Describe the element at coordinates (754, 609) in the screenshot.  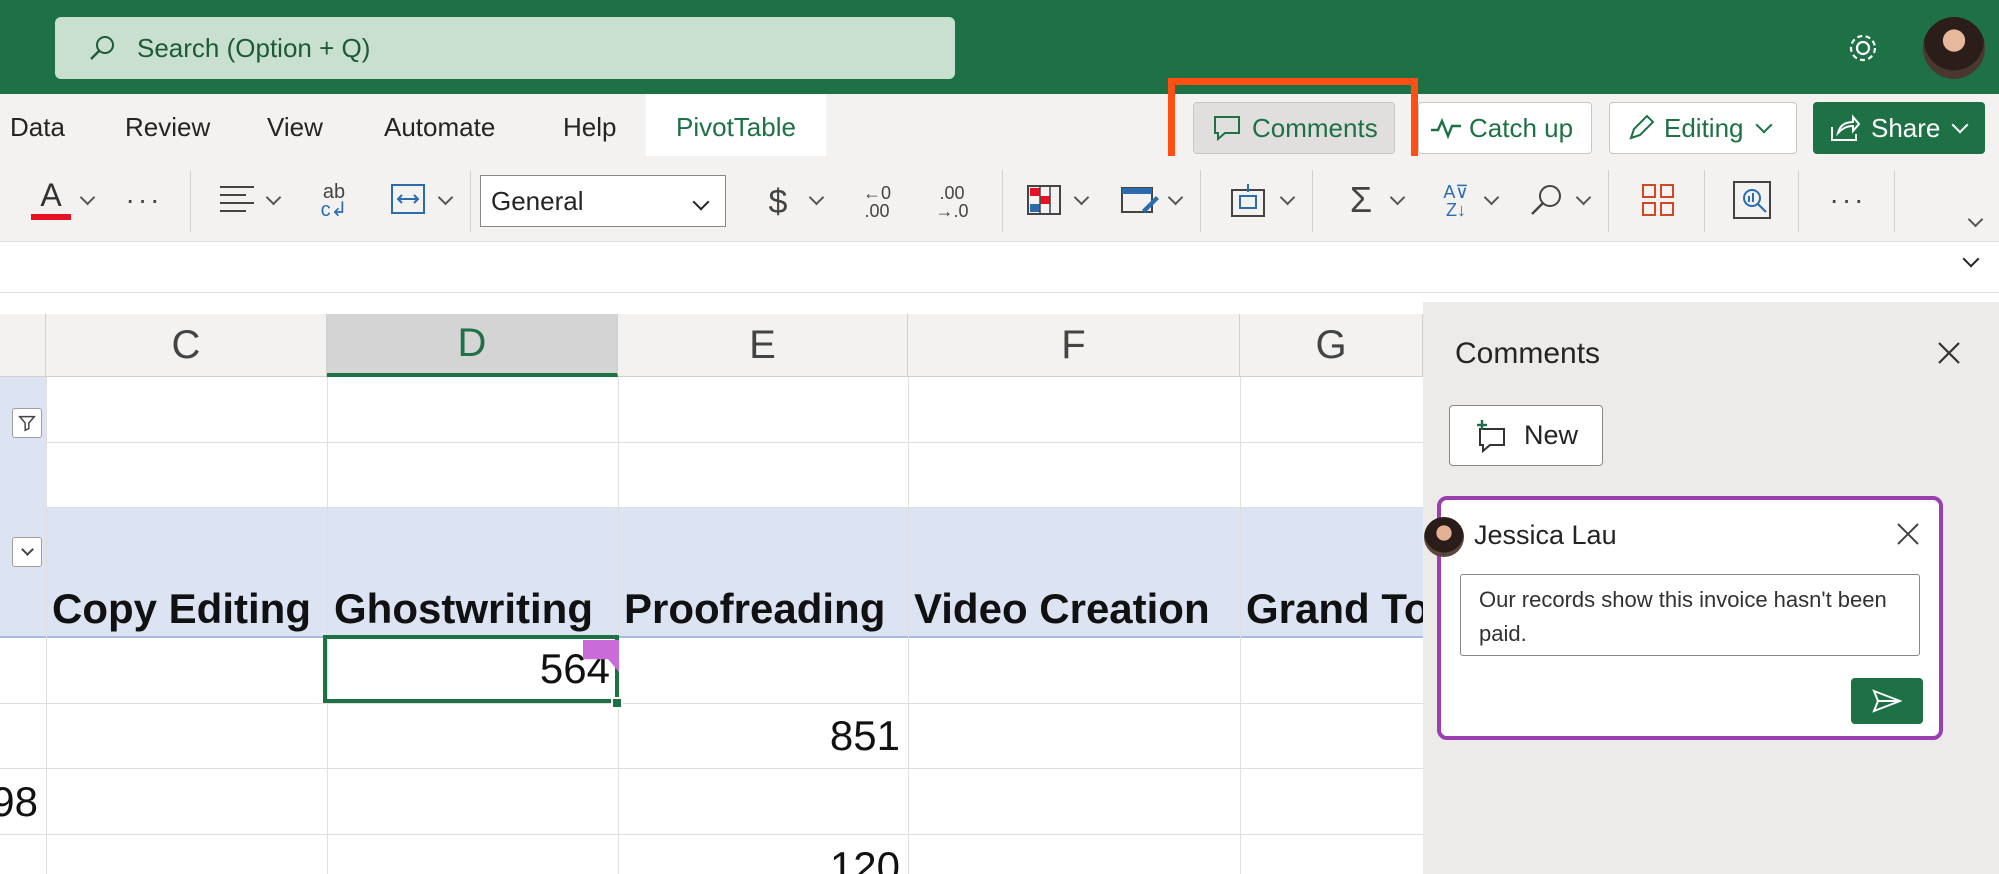
I see `pivot-column-header: Proofreading` at that location.